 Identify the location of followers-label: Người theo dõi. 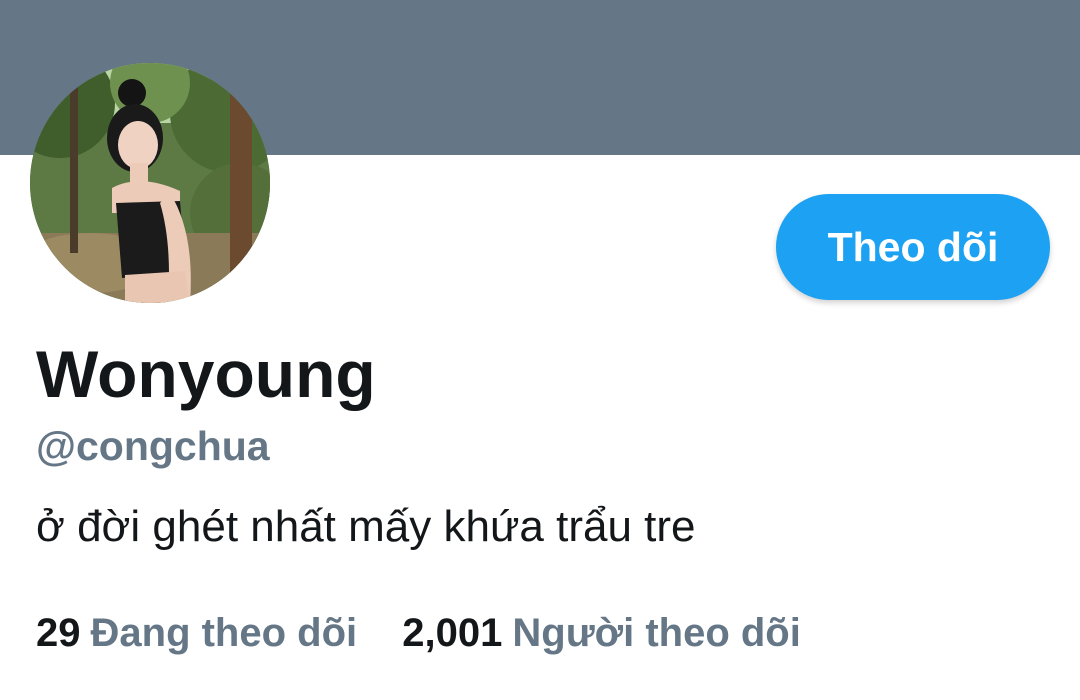
(656, 633).